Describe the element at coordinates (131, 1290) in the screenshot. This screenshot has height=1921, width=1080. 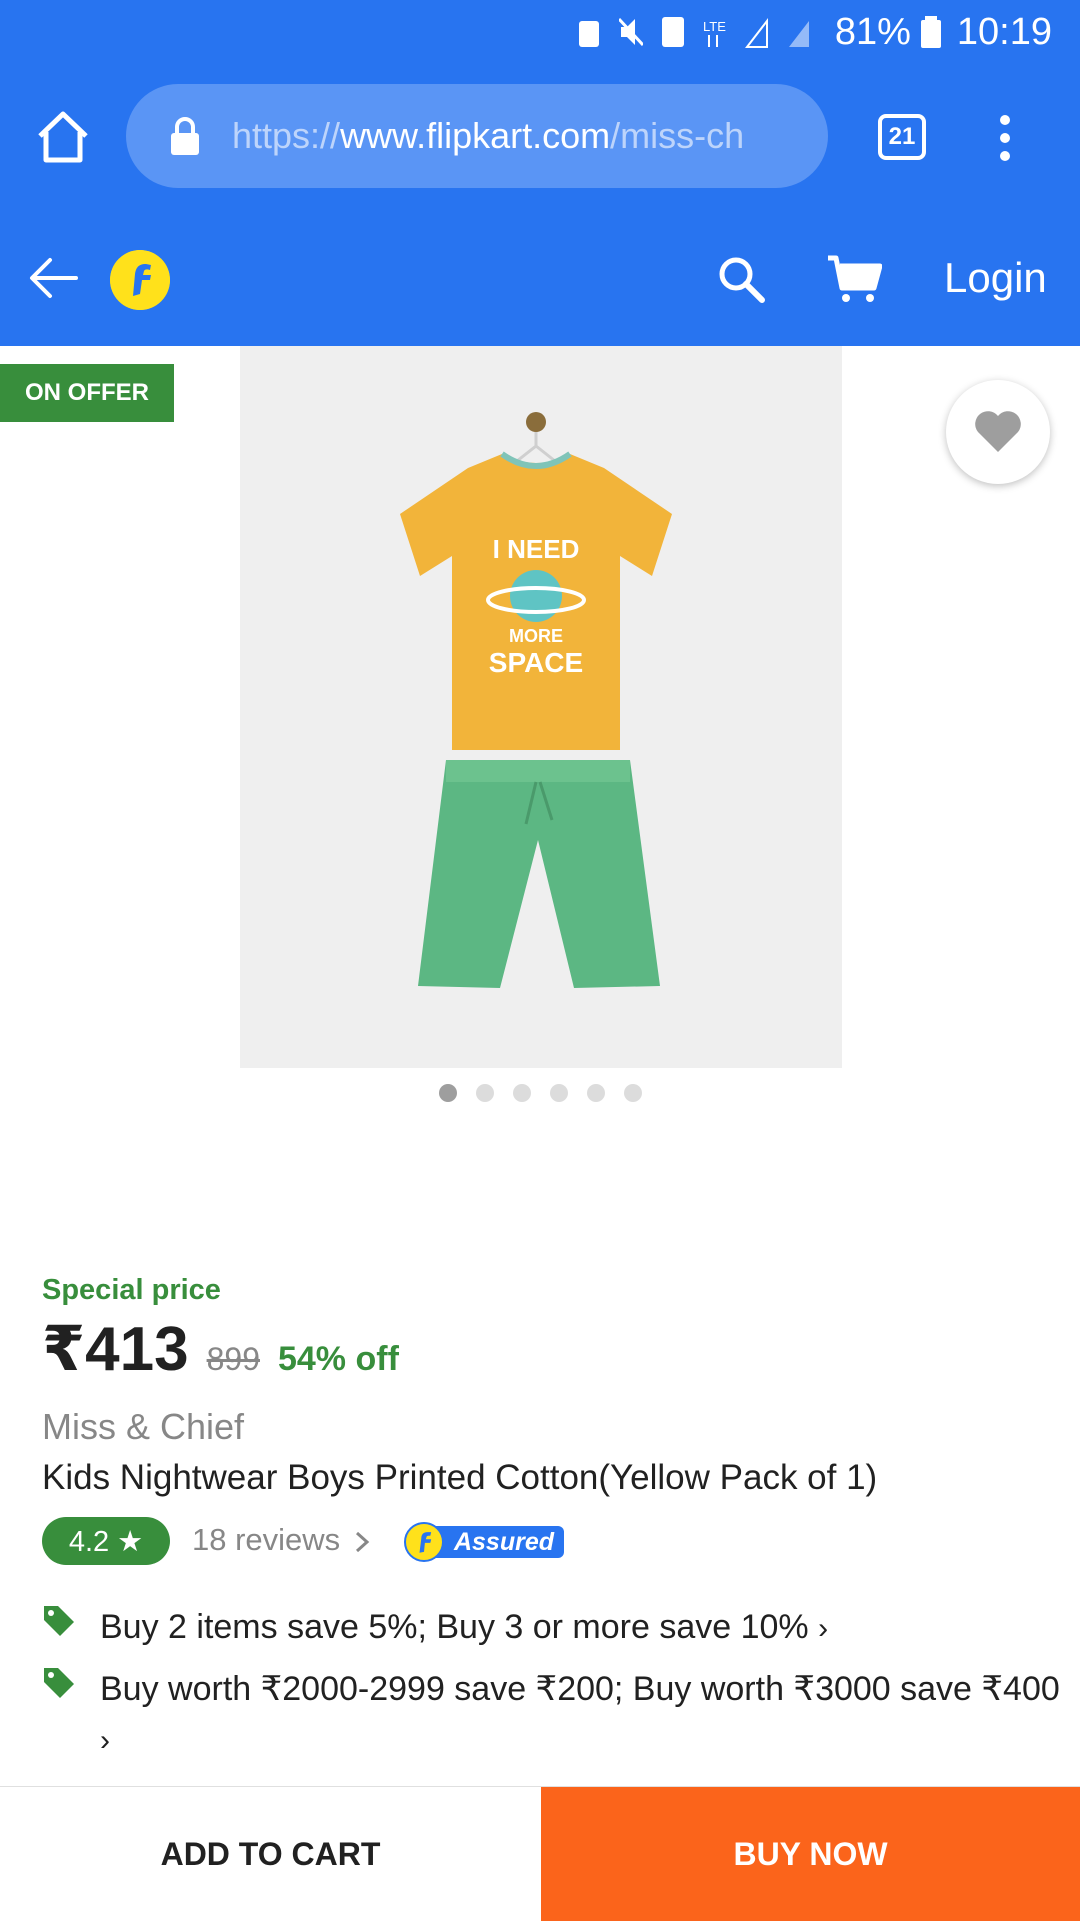
I see `special-price-label: Special price` at that location.